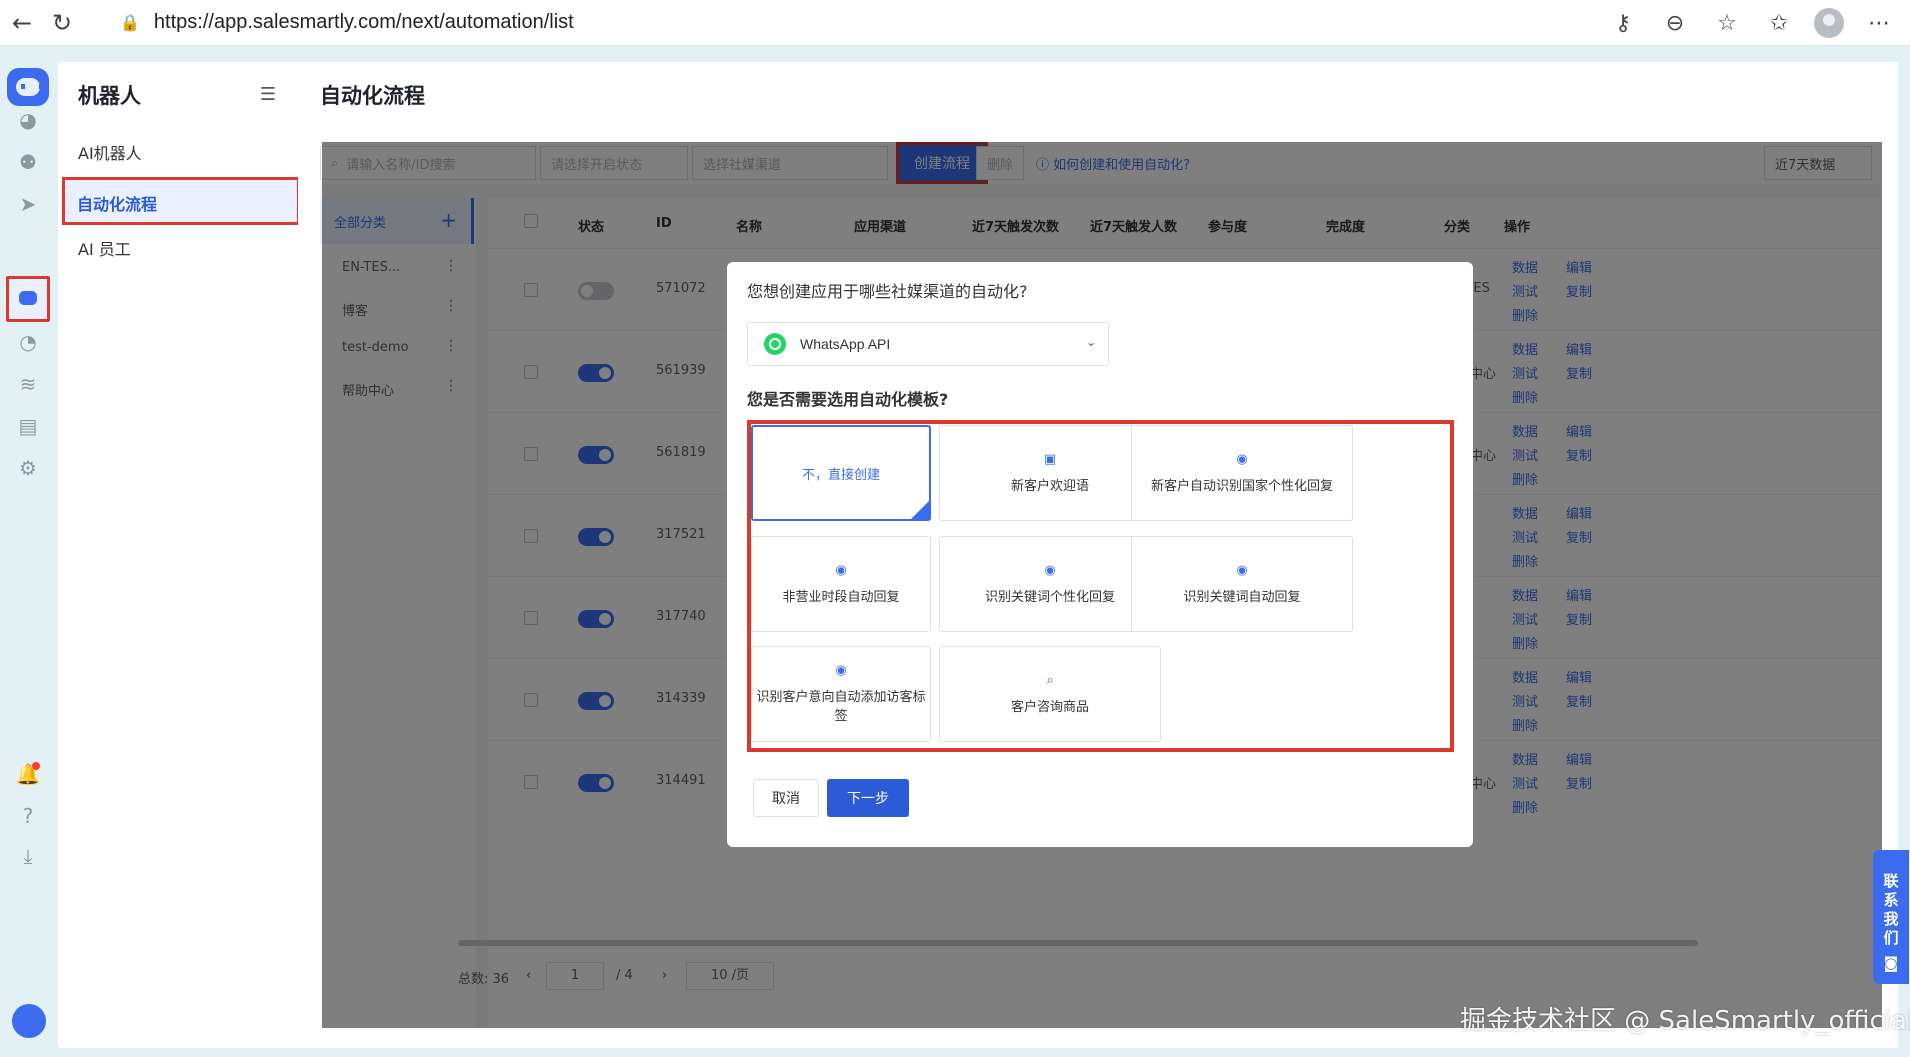 This screenshot has width=1910, height=1057. Describe the element at coordinates (1779, 23) in the screenshot. I see `favorites-icon: ✩` at that location.